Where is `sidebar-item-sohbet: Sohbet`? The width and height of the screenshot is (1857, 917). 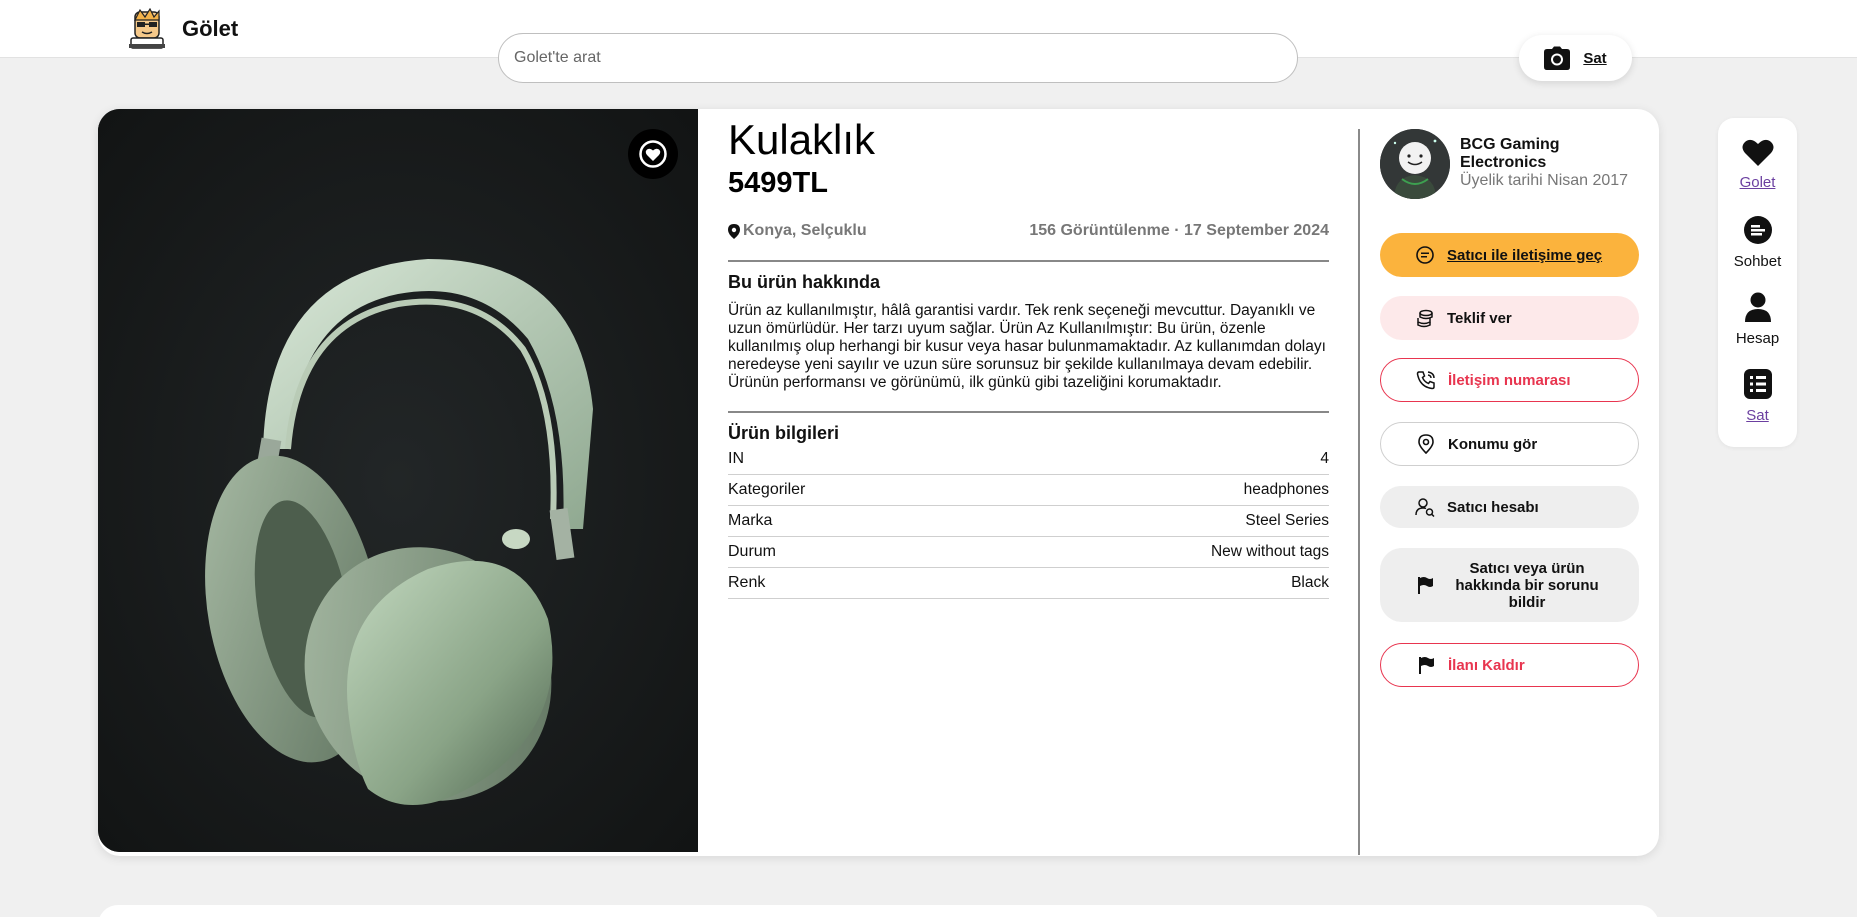 sidebar-item-sohbet: Sohbet is located at coordinates (1757, 242).